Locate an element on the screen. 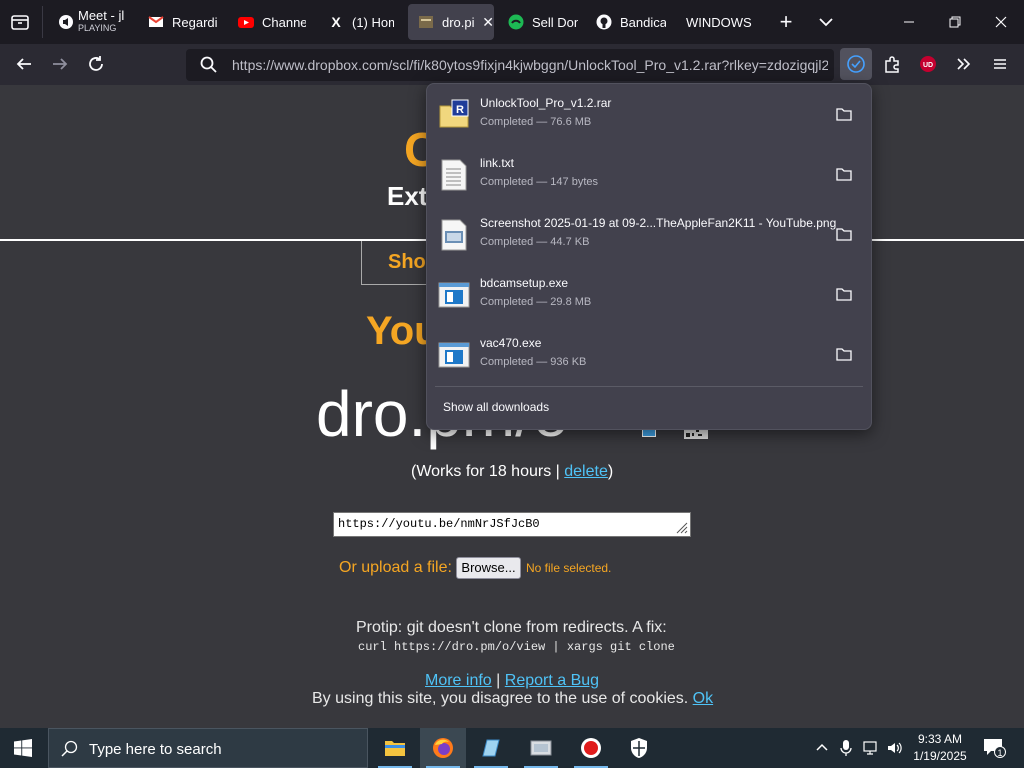 This screenshot has width=1024, height=768. tray-chevron-up-icon is located at coordinates (822, 750).